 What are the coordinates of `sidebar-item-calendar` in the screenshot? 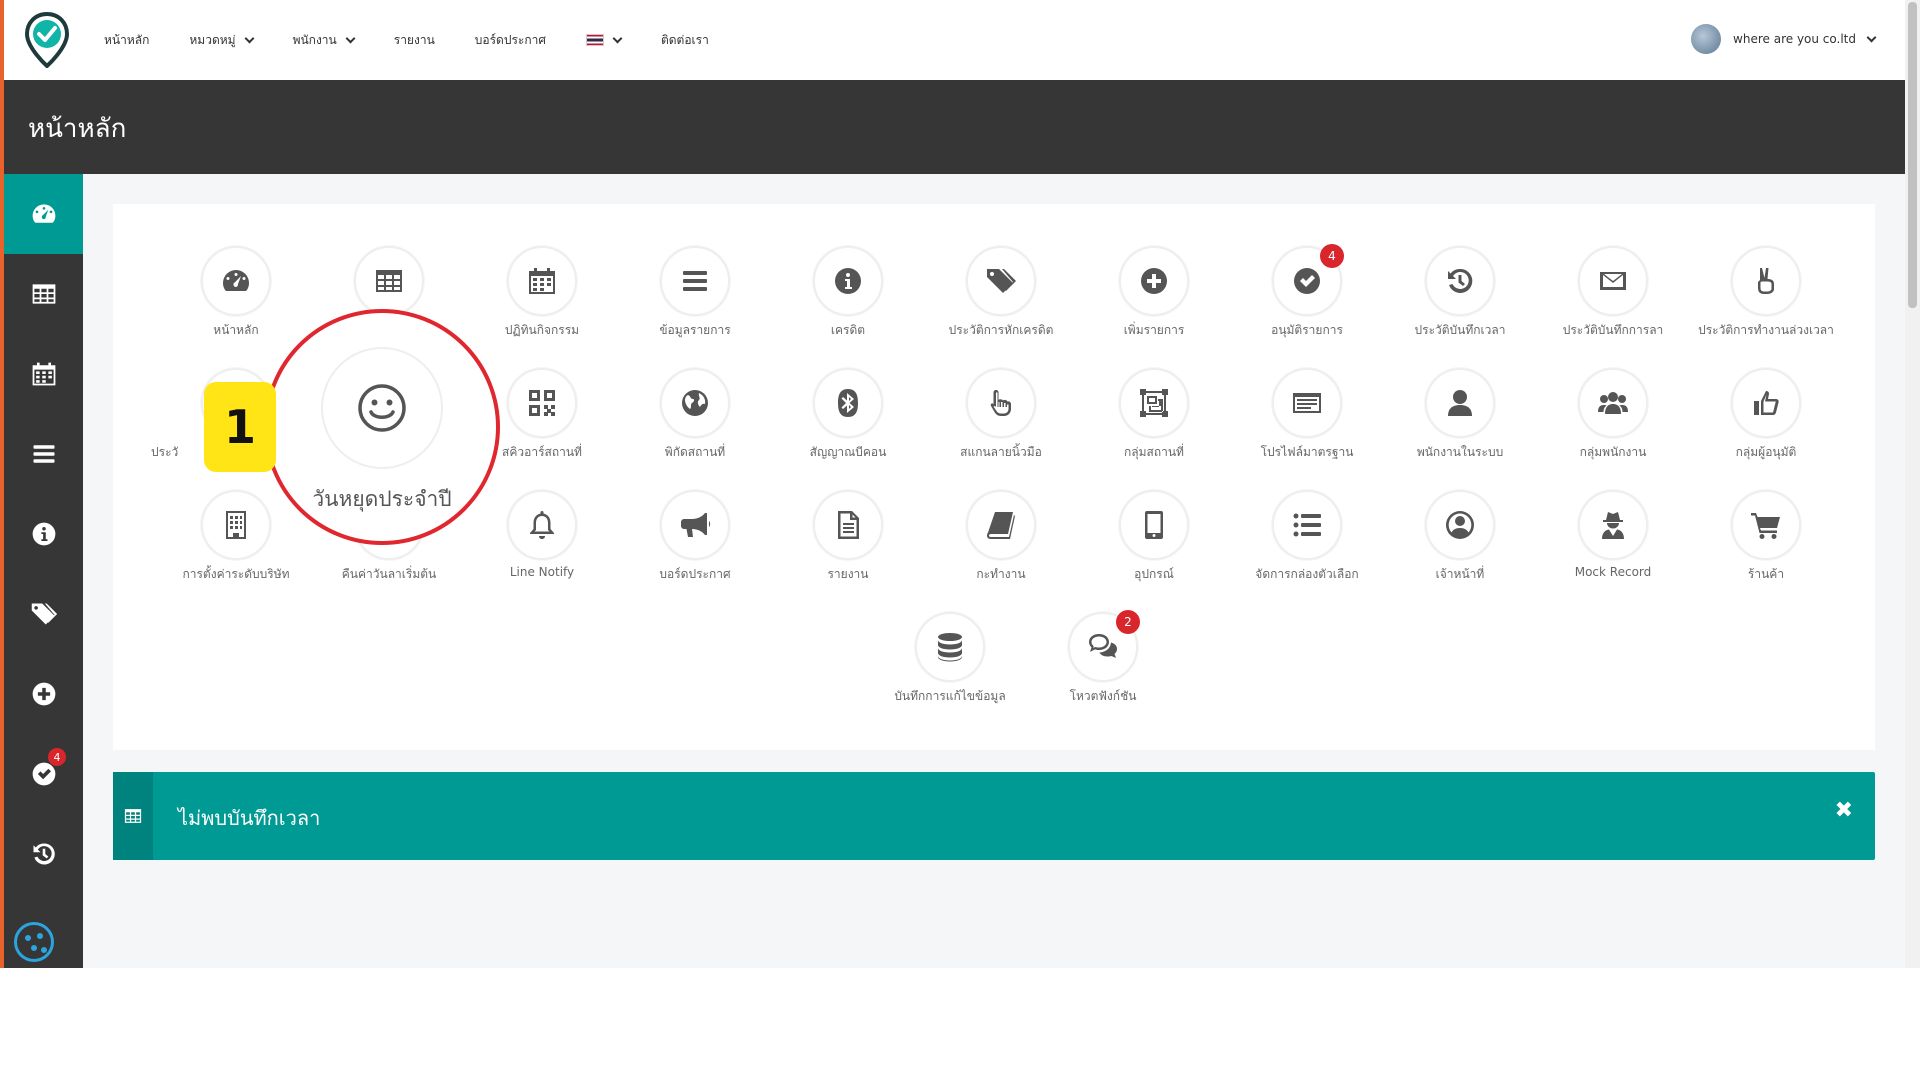 It's located at (43, 374).